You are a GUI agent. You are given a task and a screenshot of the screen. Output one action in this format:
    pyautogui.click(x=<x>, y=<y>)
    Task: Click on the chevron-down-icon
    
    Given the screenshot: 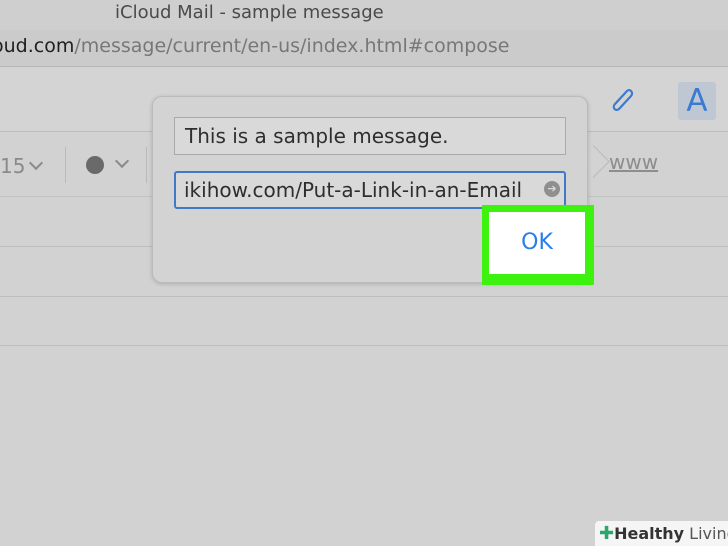 What is the action you would take?
    pyautogui.click(x=36, y=163)
    